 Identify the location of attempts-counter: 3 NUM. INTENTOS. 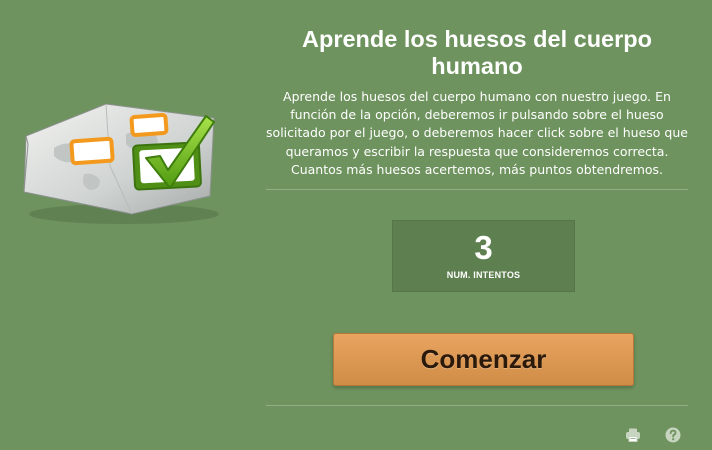
(483, 256).